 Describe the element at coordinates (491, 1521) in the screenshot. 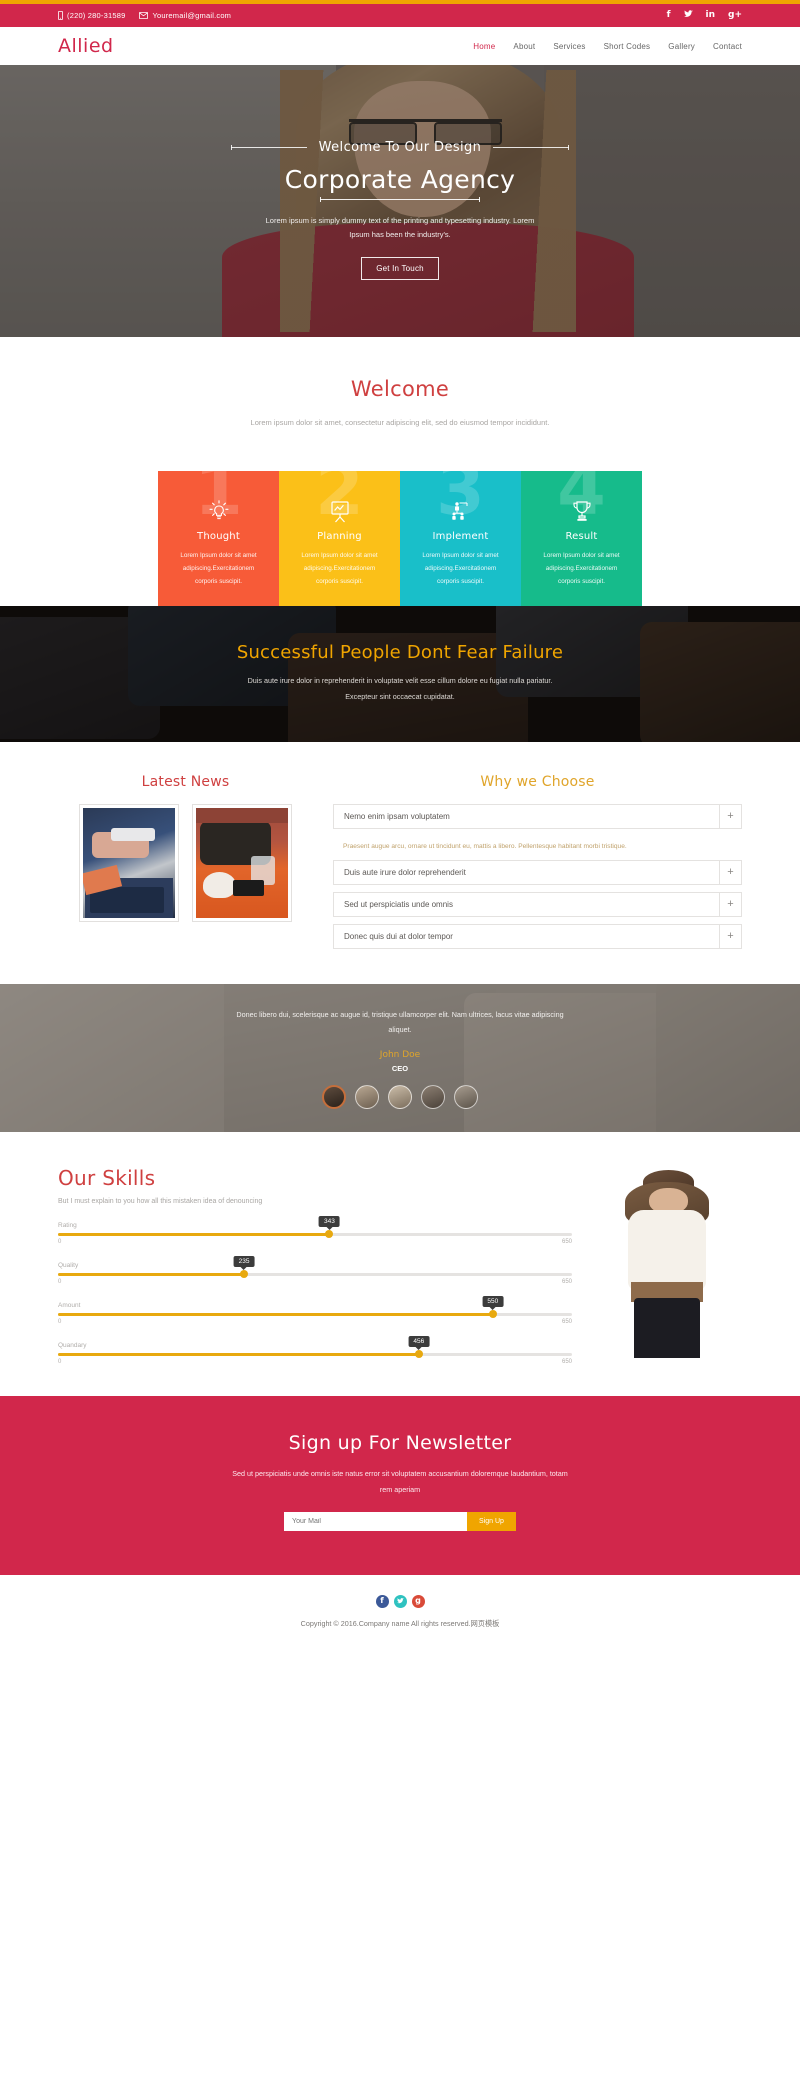

I see `newsletter-signup-button: Sign Up` at that location.